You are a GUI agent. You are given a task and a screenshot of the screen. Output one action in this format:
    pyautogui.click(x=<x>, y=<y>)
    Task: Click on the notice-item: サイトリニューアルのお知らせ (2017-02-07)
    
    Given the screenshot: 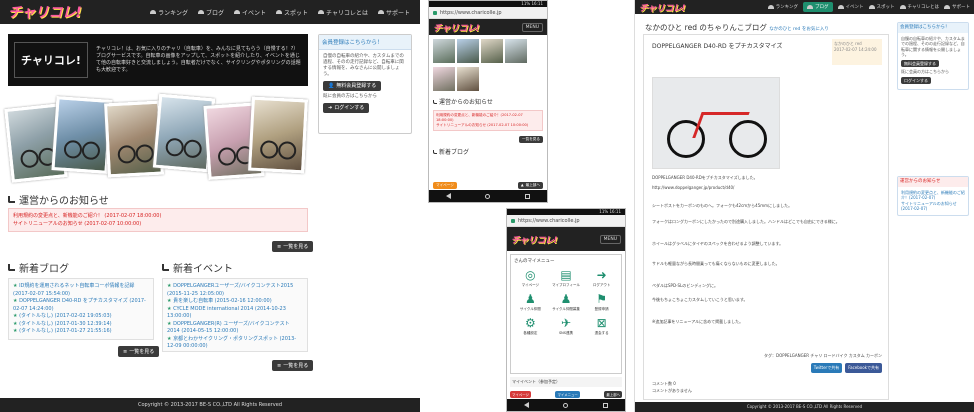 What is the action you would take?
    pyautogui.click(x=933, y=206)
    